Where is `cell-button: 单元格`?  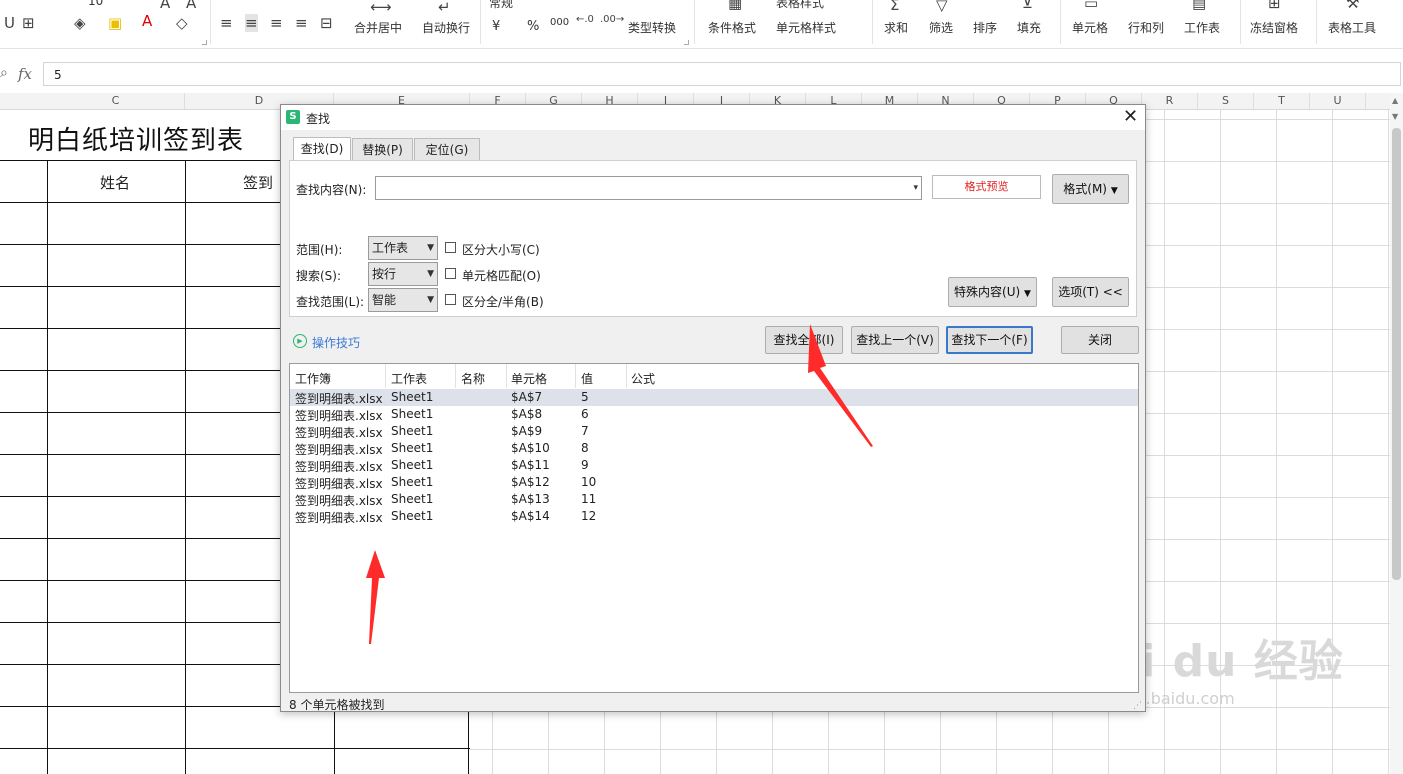
cell-button: 单元格 is located at coordinates (1090, 27).